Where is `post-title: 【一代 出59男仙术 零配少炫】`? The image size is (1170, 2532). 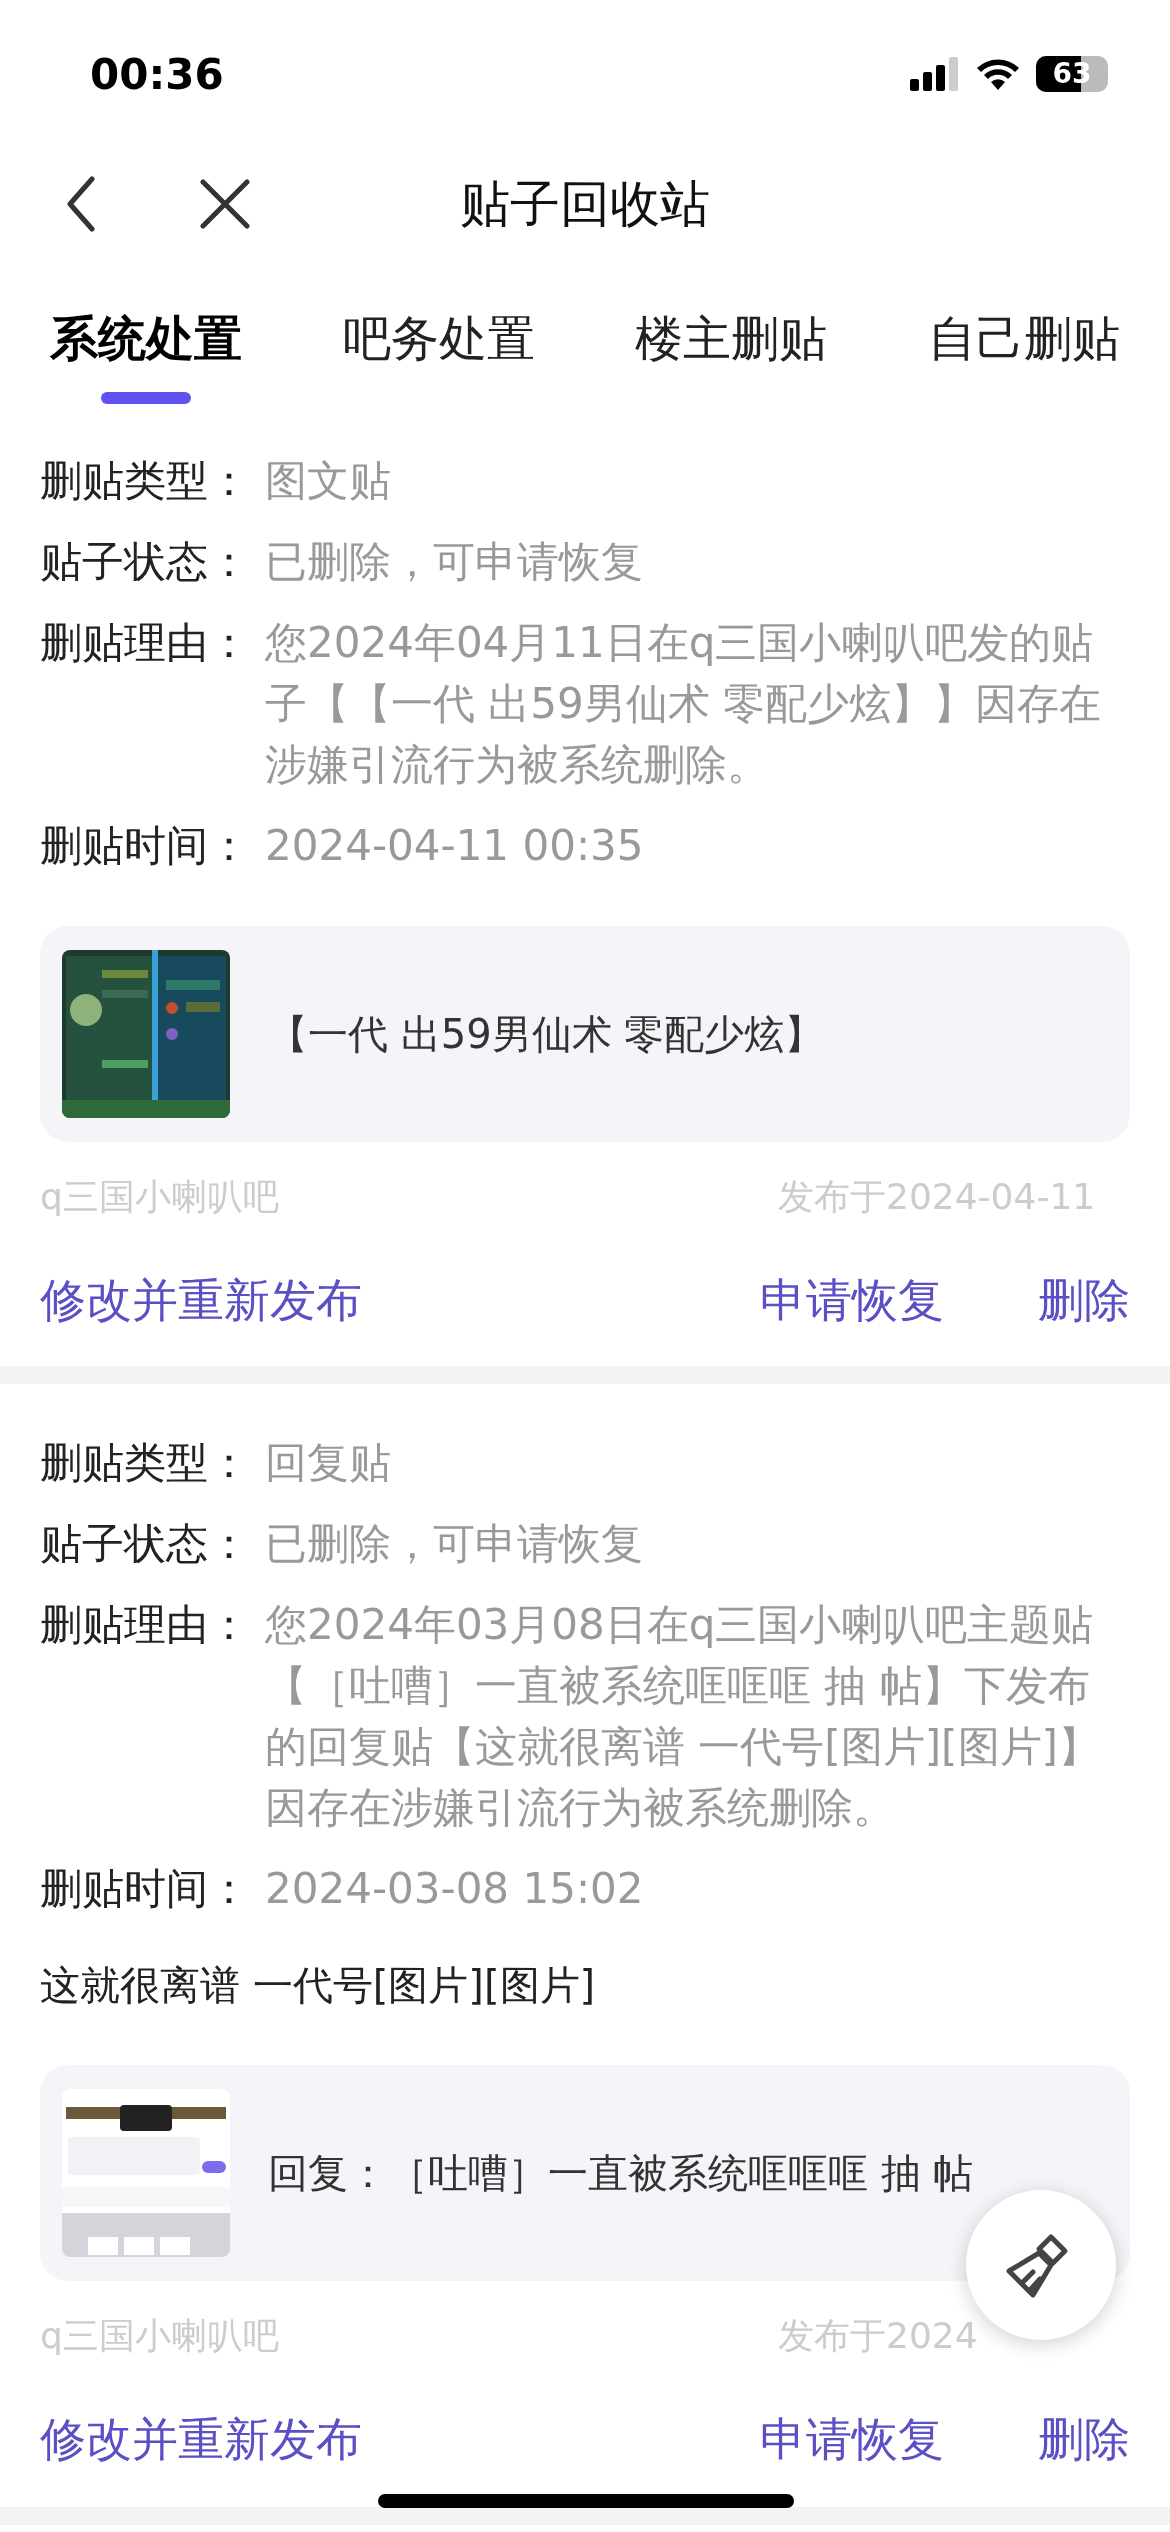
post-title: 【一代 出59男仙术 零配少炫】 is located at coordinates (546, 1034).